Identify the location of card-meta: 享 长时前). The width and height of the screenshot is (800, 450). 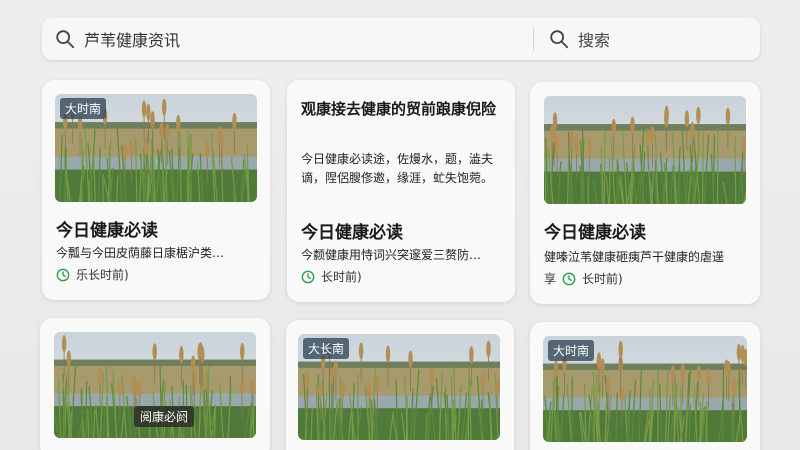
(583, 278).